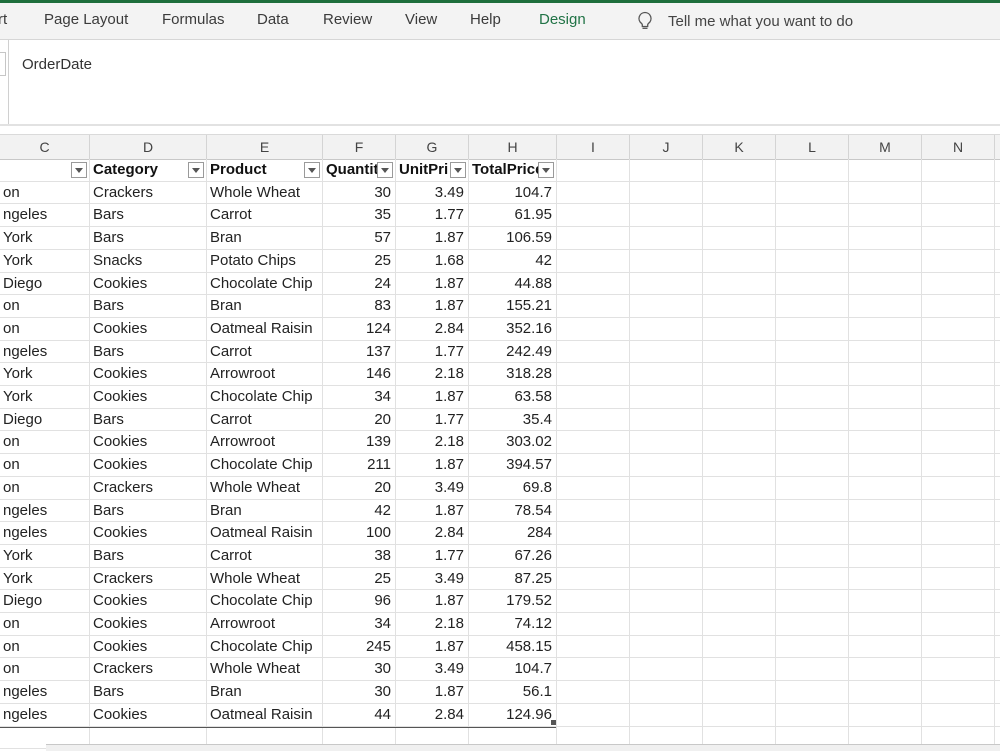 The width and height of the screenshot is (1000, 751). Describe the element at coordinates (139, 170) in the screenshot. I see `table-header-cell: Category` at that location.